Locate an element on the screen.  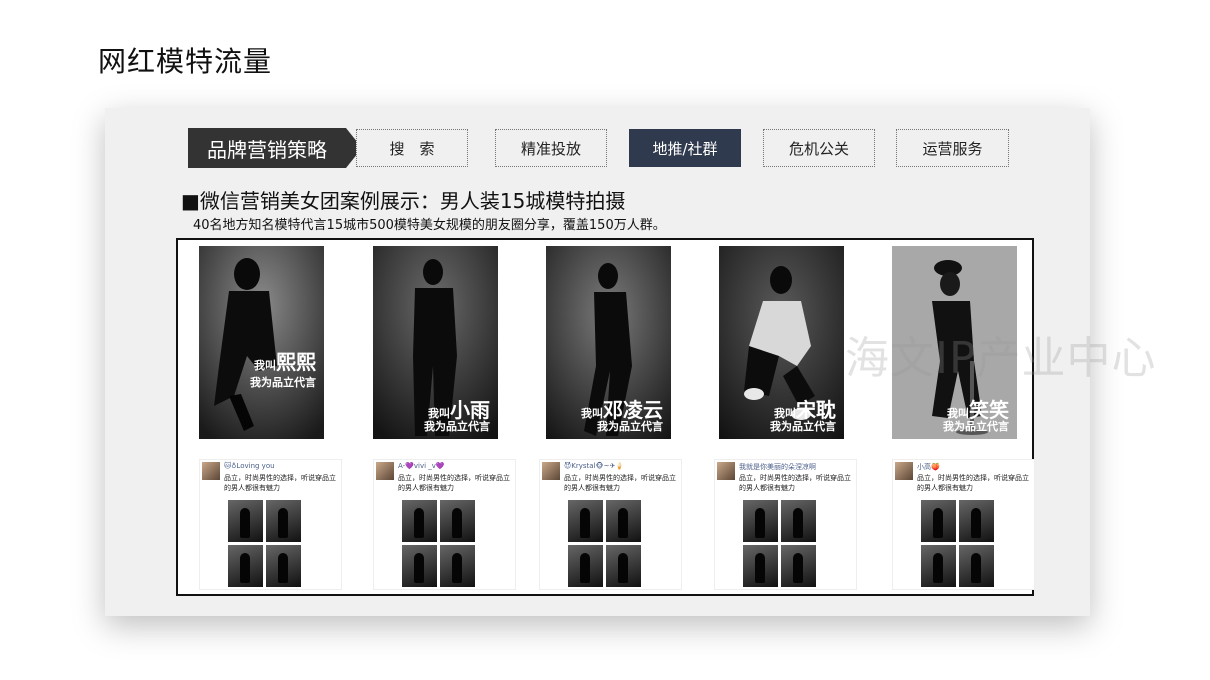
moments-post: 我就是你美丽的朵涅凉啊 品立，时尚男性的选择，听说穿品立的男人都很有魅力 is located at coordinates (785, 524).